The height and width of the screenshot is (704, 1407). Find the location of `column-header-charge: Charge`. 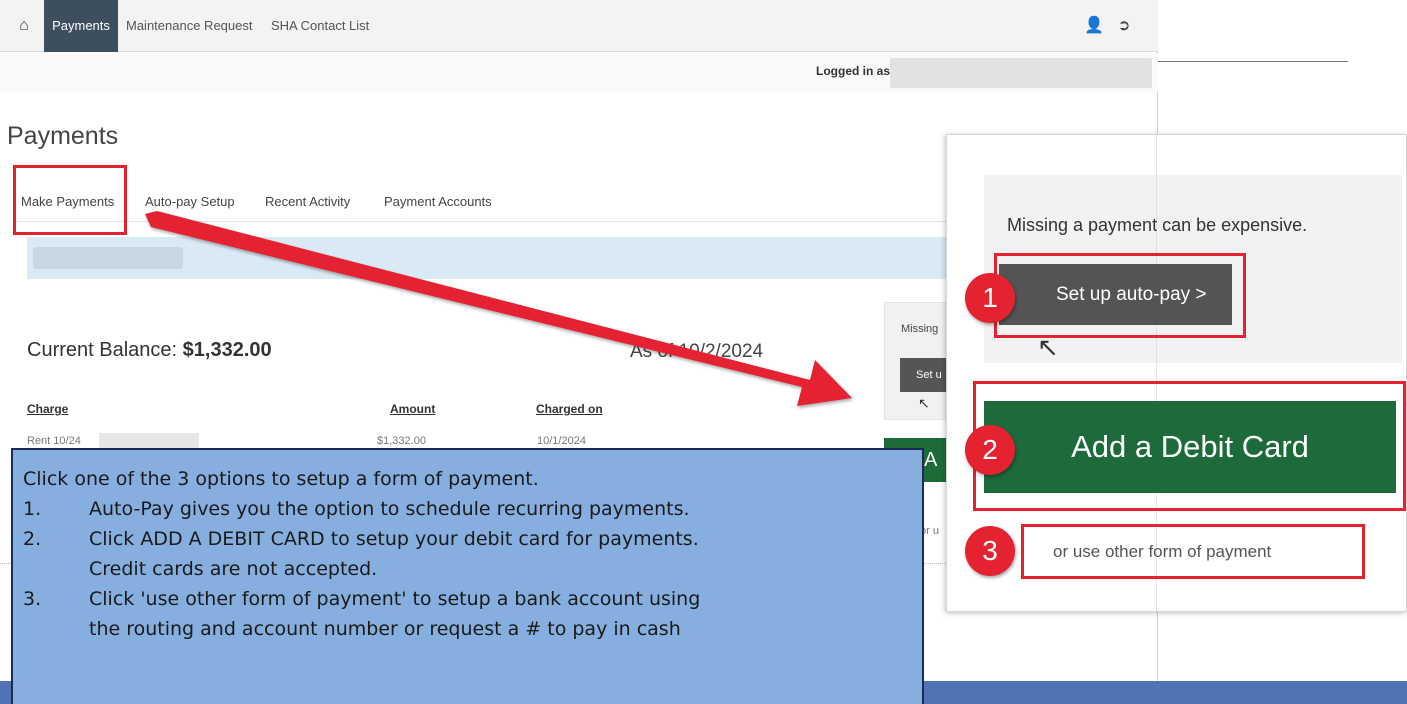

column-header-charge: Charge is located at coordinates (47, 409).